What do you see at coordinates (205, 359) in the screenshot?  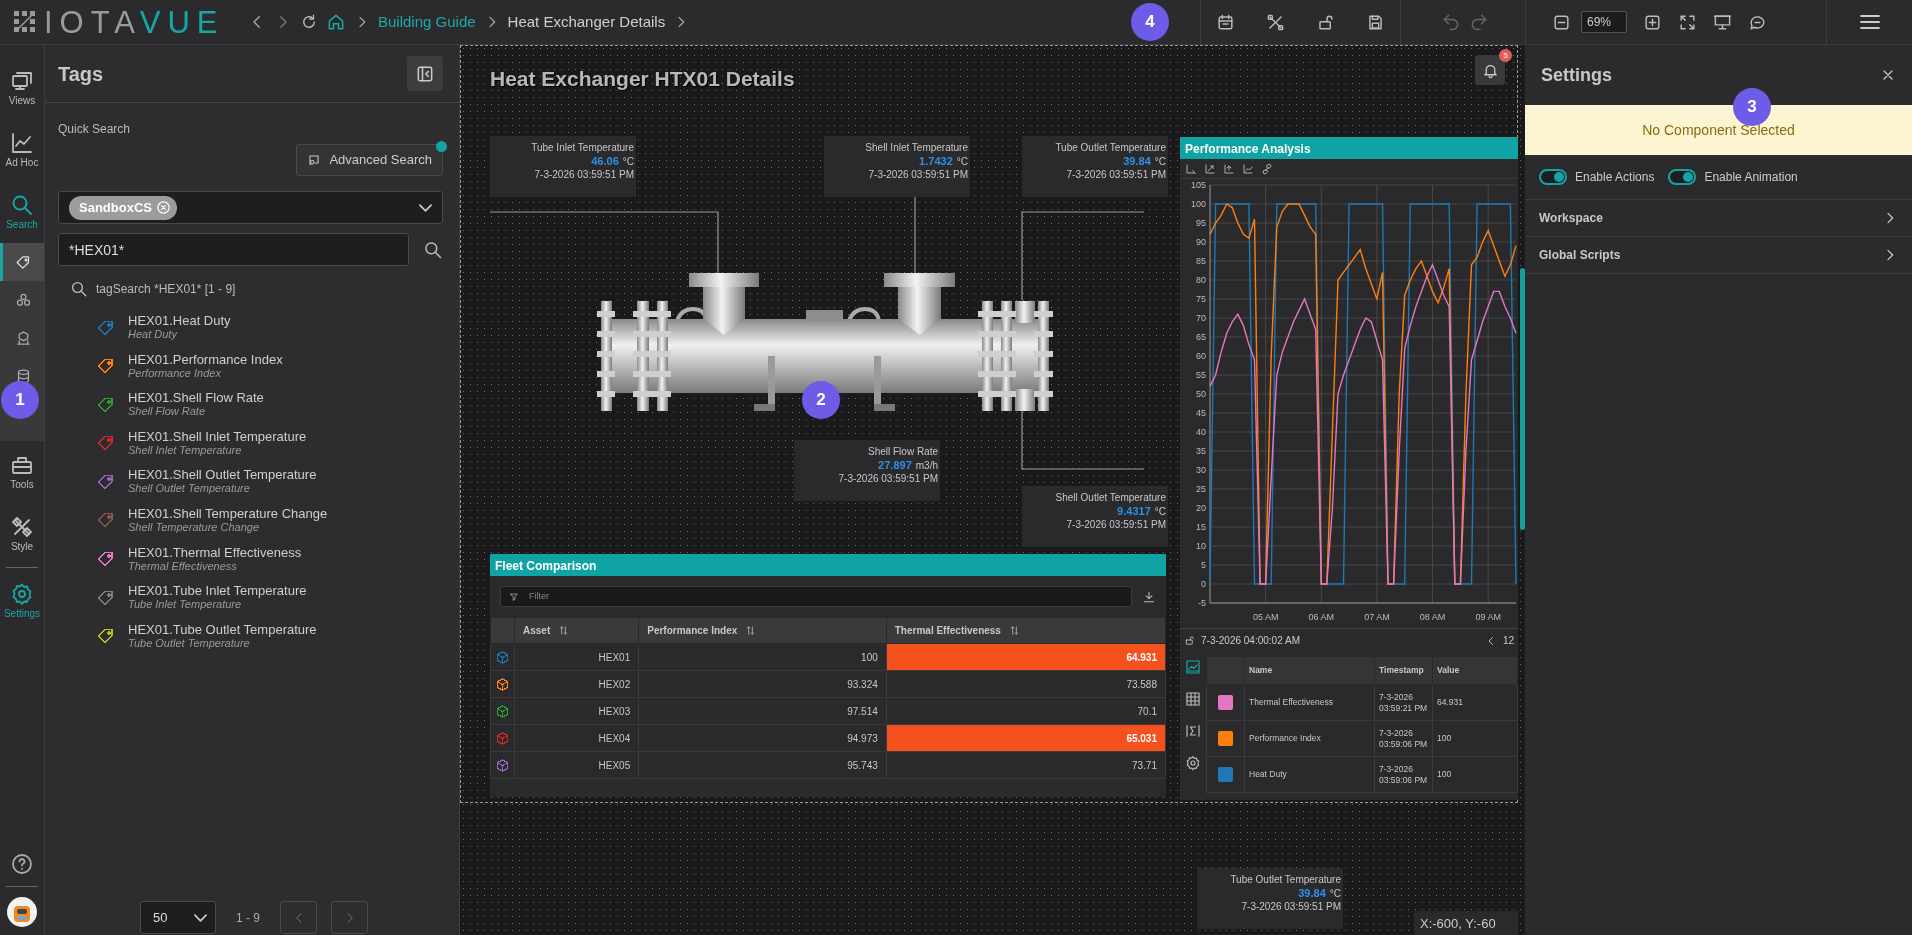 I see `tag-name: HEX01.Performance Index` at bounding box center [205, 359].